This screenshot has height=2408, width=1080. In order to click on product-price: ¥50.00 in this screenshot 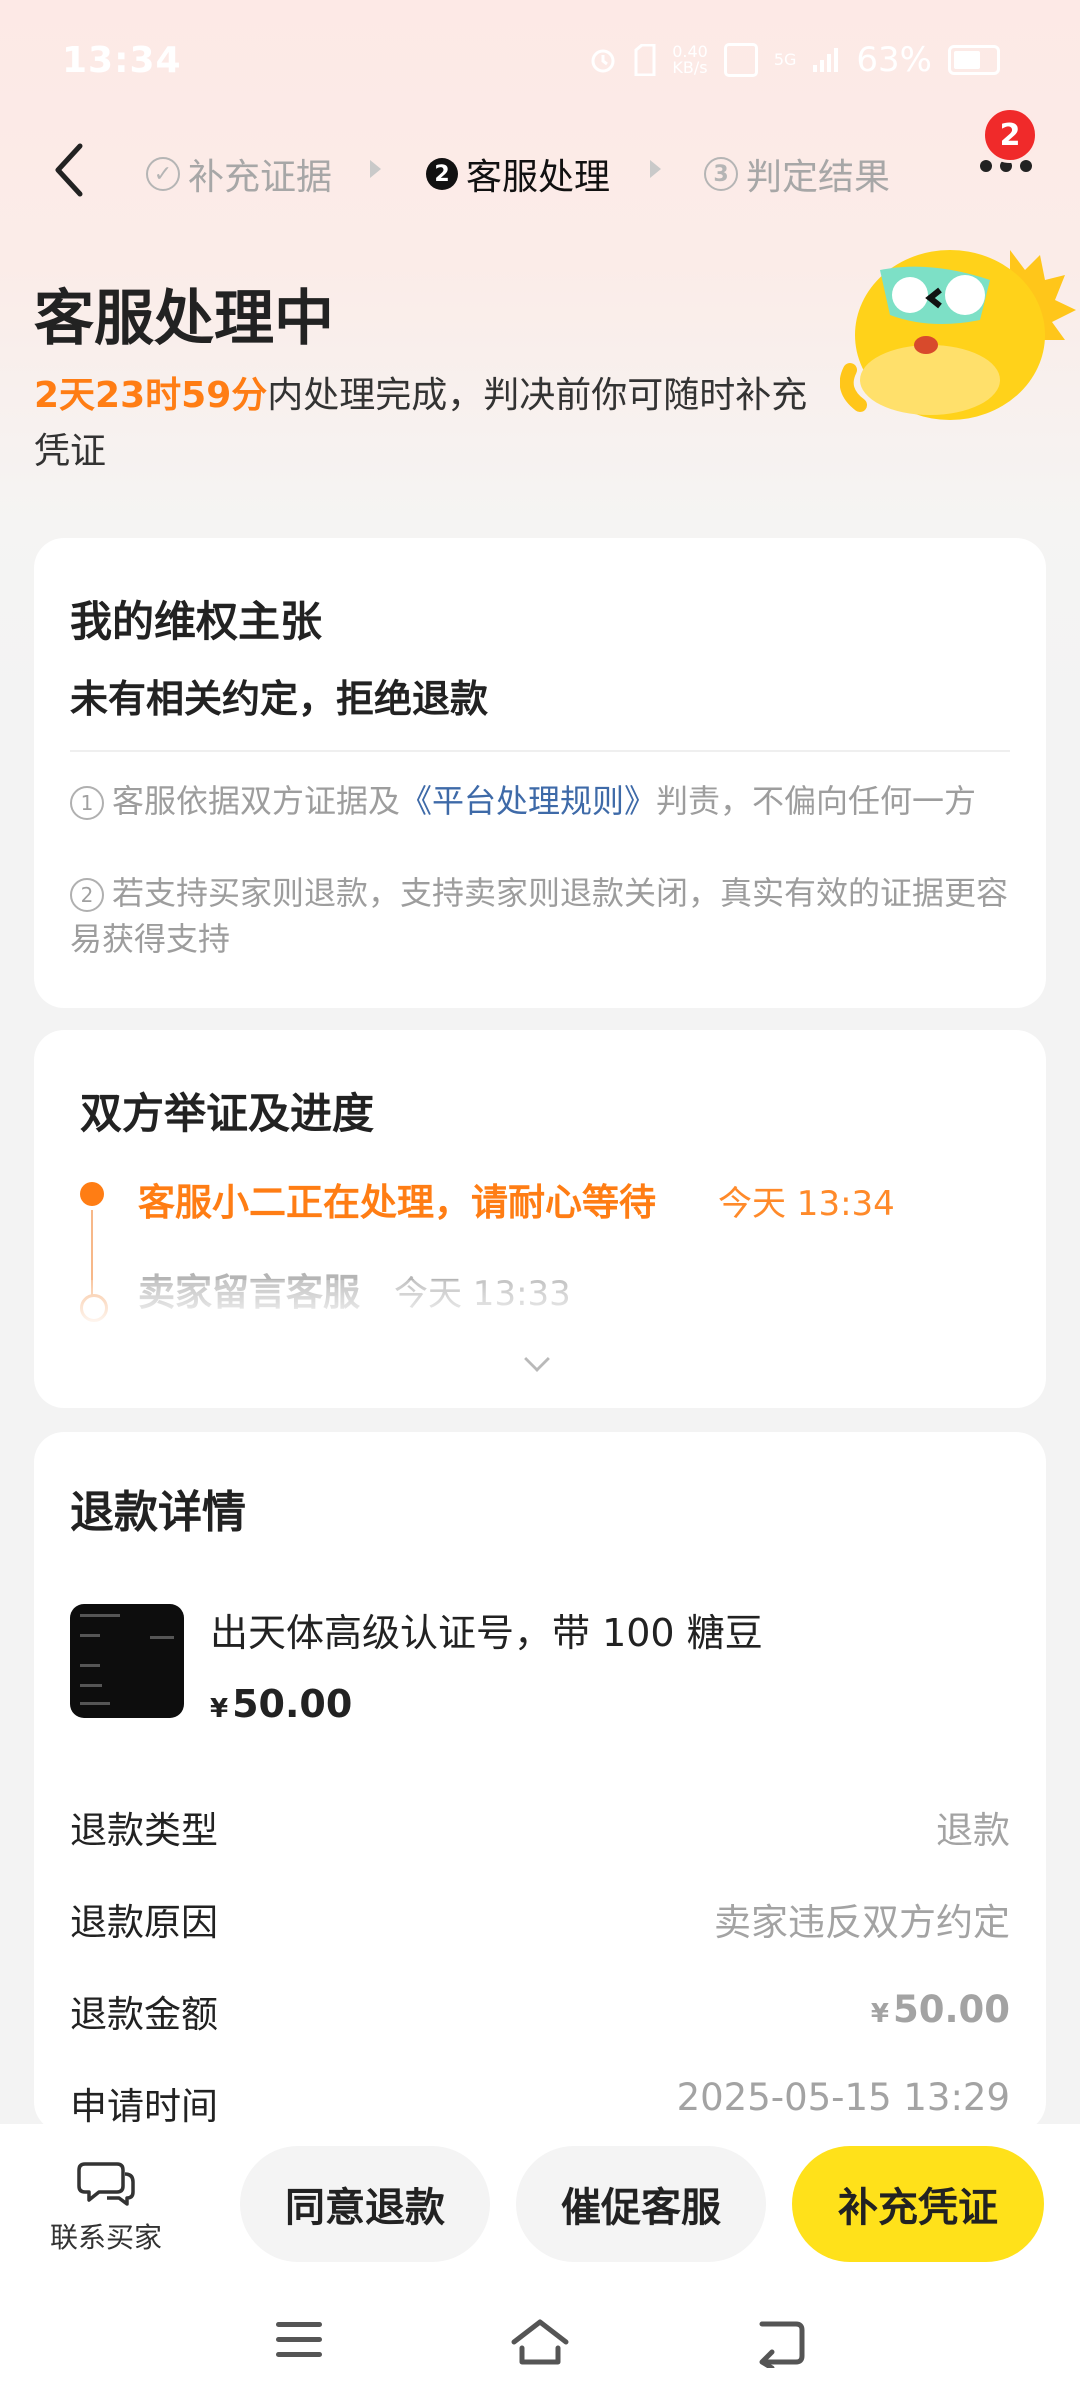, I will do `click(281, 1704)`.